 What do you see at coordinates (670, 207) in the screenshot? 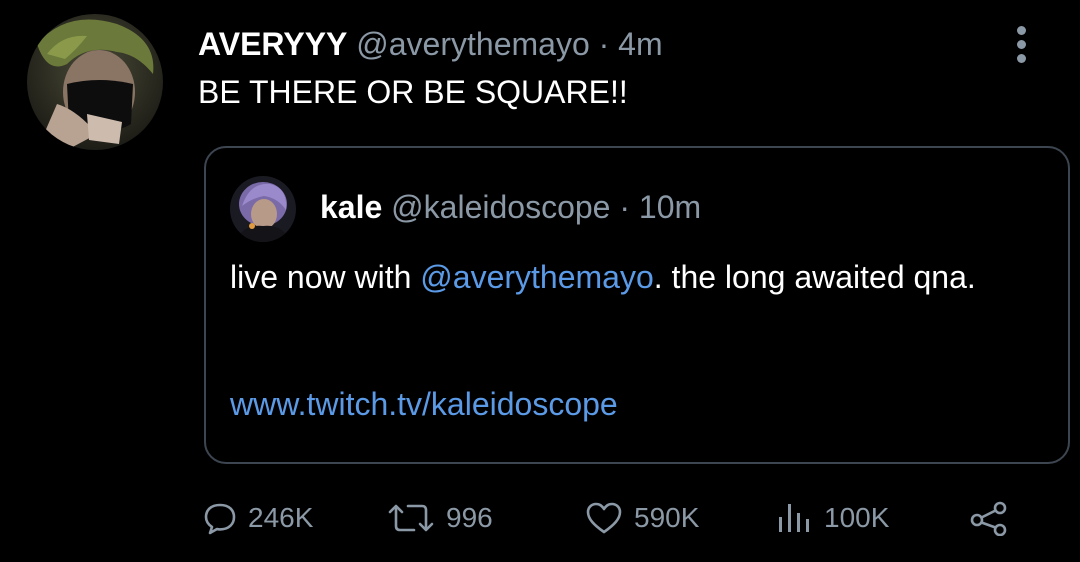
I see `quoted-tweet-timestamp: 10m` at bounding box center [670, 207].